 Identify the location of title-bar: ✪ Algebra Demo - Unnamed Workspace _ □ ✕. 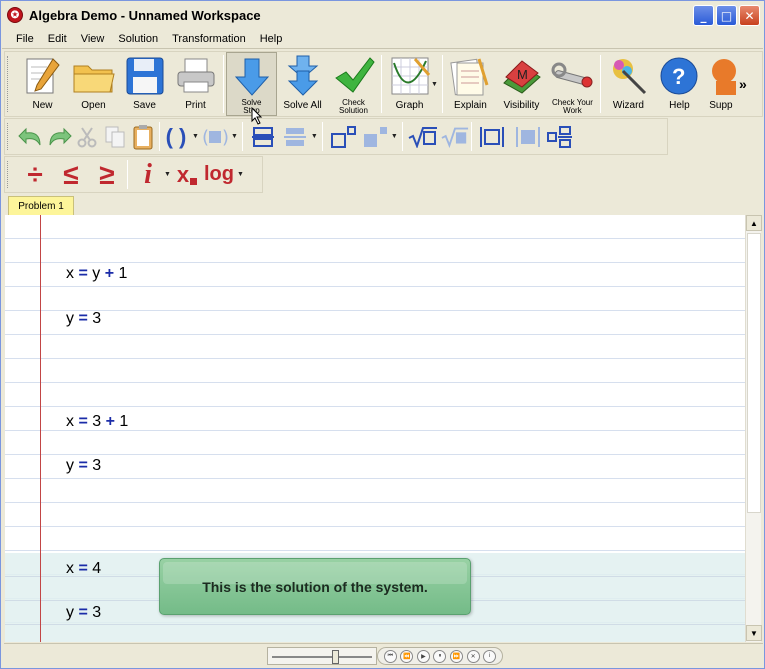
(382, 15).